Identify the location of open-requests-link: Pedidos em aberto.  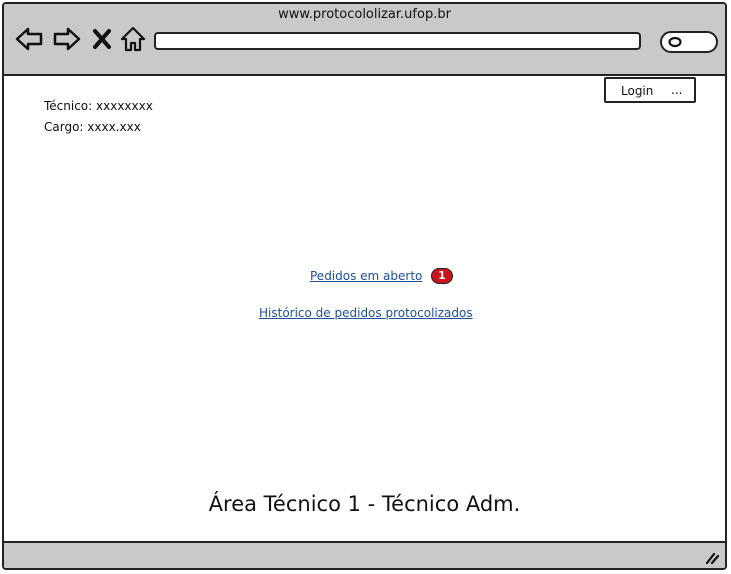
(366, 276).